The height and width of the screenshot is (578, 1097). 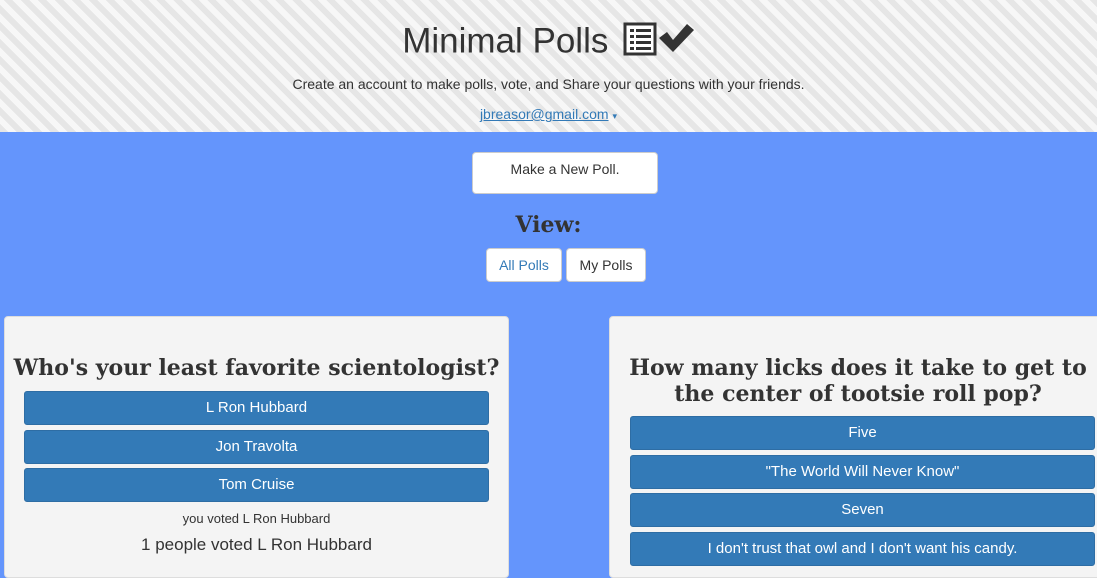 I want to click on poll-option-button: "The World Will Never Know", so click(x=862, y=472).